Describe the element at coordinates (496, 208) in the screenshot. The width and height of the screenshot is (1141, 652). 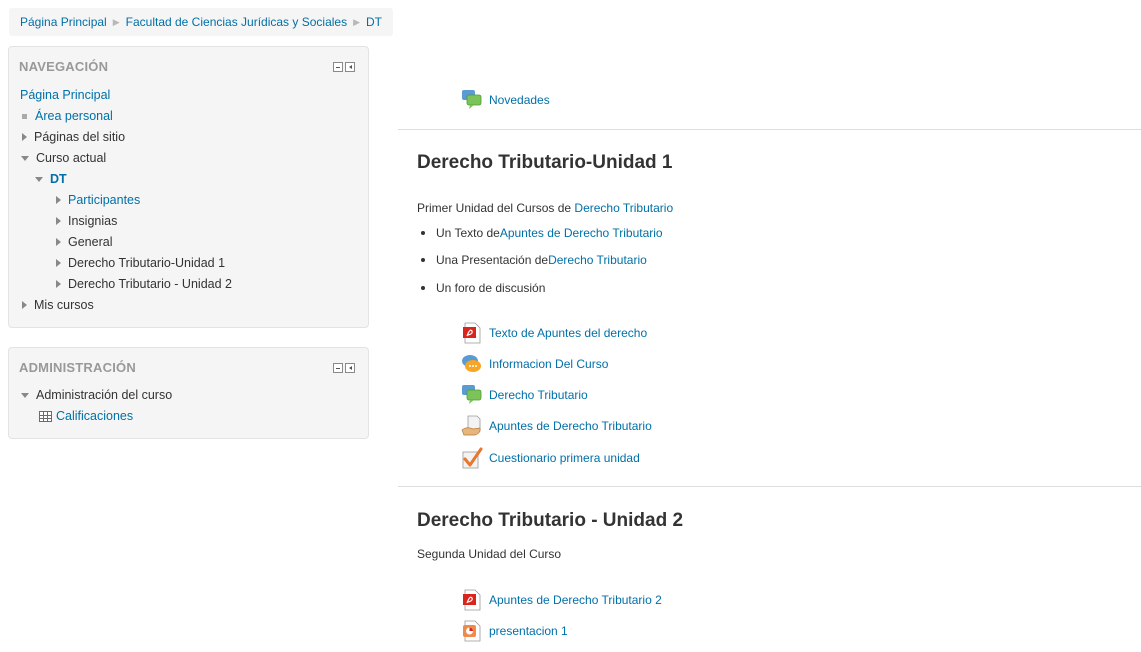
I see `unit-1-summary-text: Primer Unidad del Cursos de` at that location.